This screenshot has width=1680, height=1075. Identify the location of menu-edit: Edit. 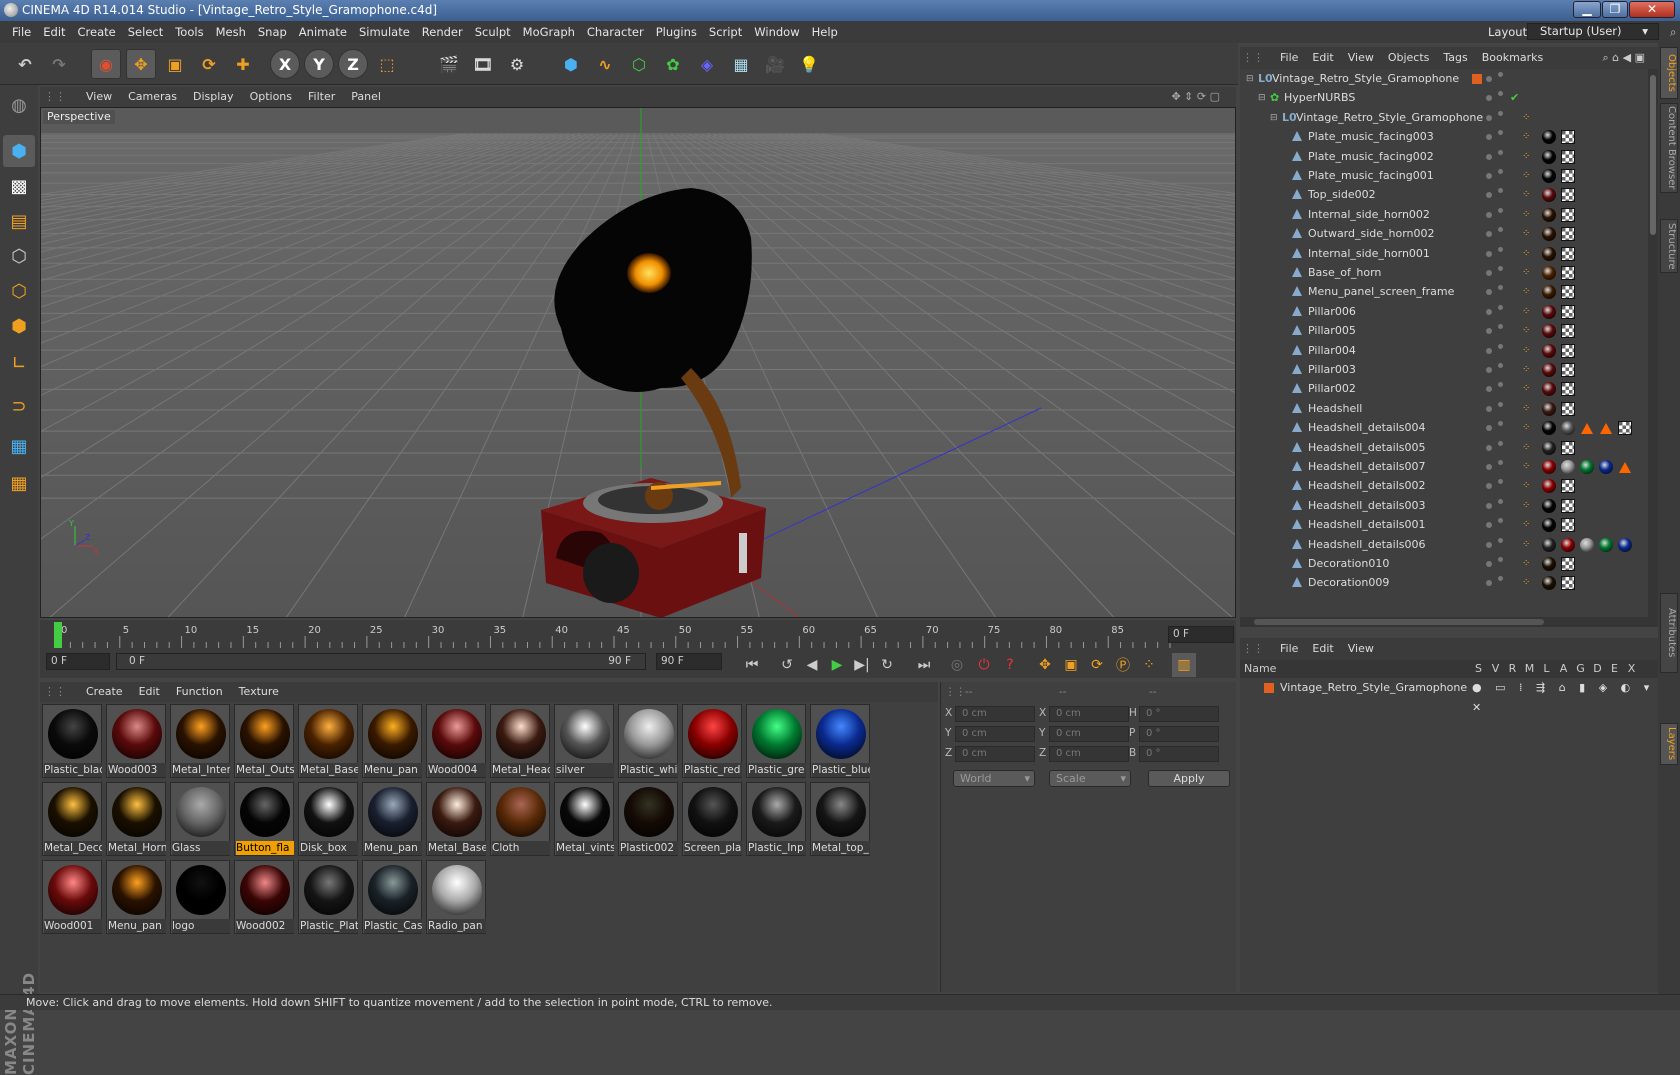
(54, 32).